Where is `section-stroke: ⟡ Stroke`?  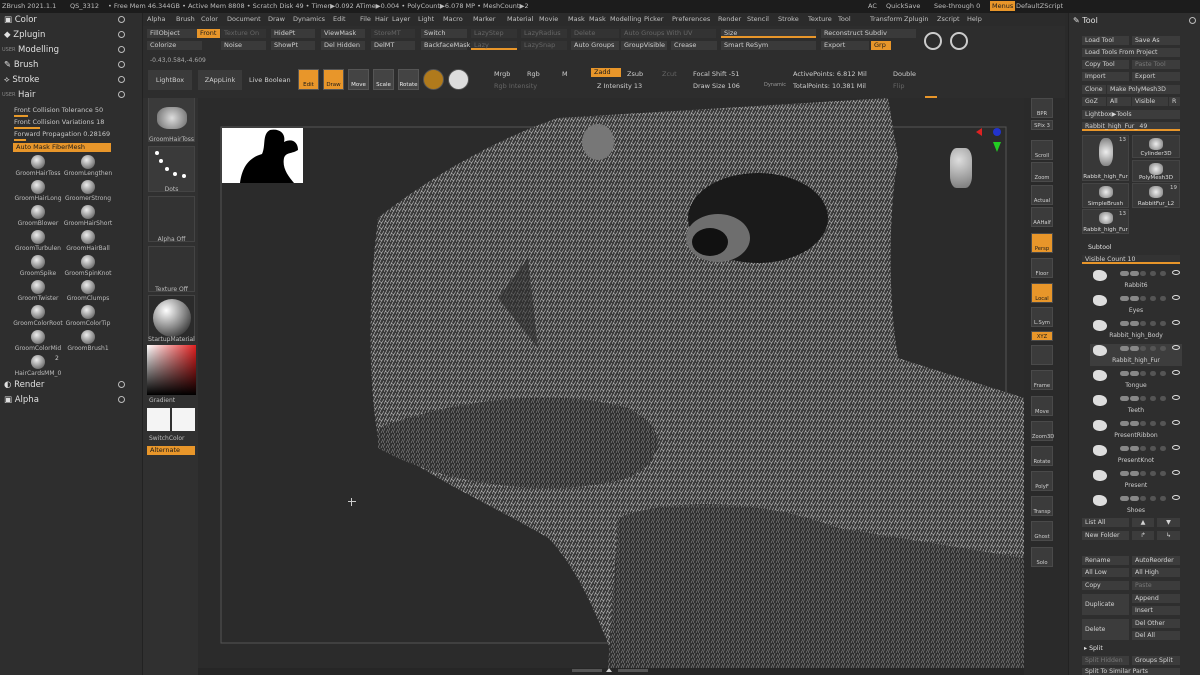 section-stroke: ⟡ Stroke is located at coordinates (21, 80).